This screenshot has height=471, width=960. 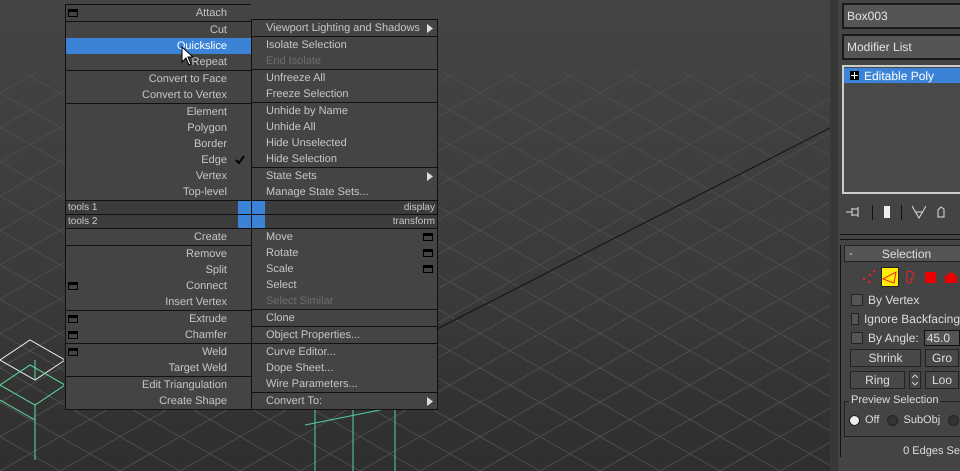 I want to click on expand-icon, so click(x=854, y=75).